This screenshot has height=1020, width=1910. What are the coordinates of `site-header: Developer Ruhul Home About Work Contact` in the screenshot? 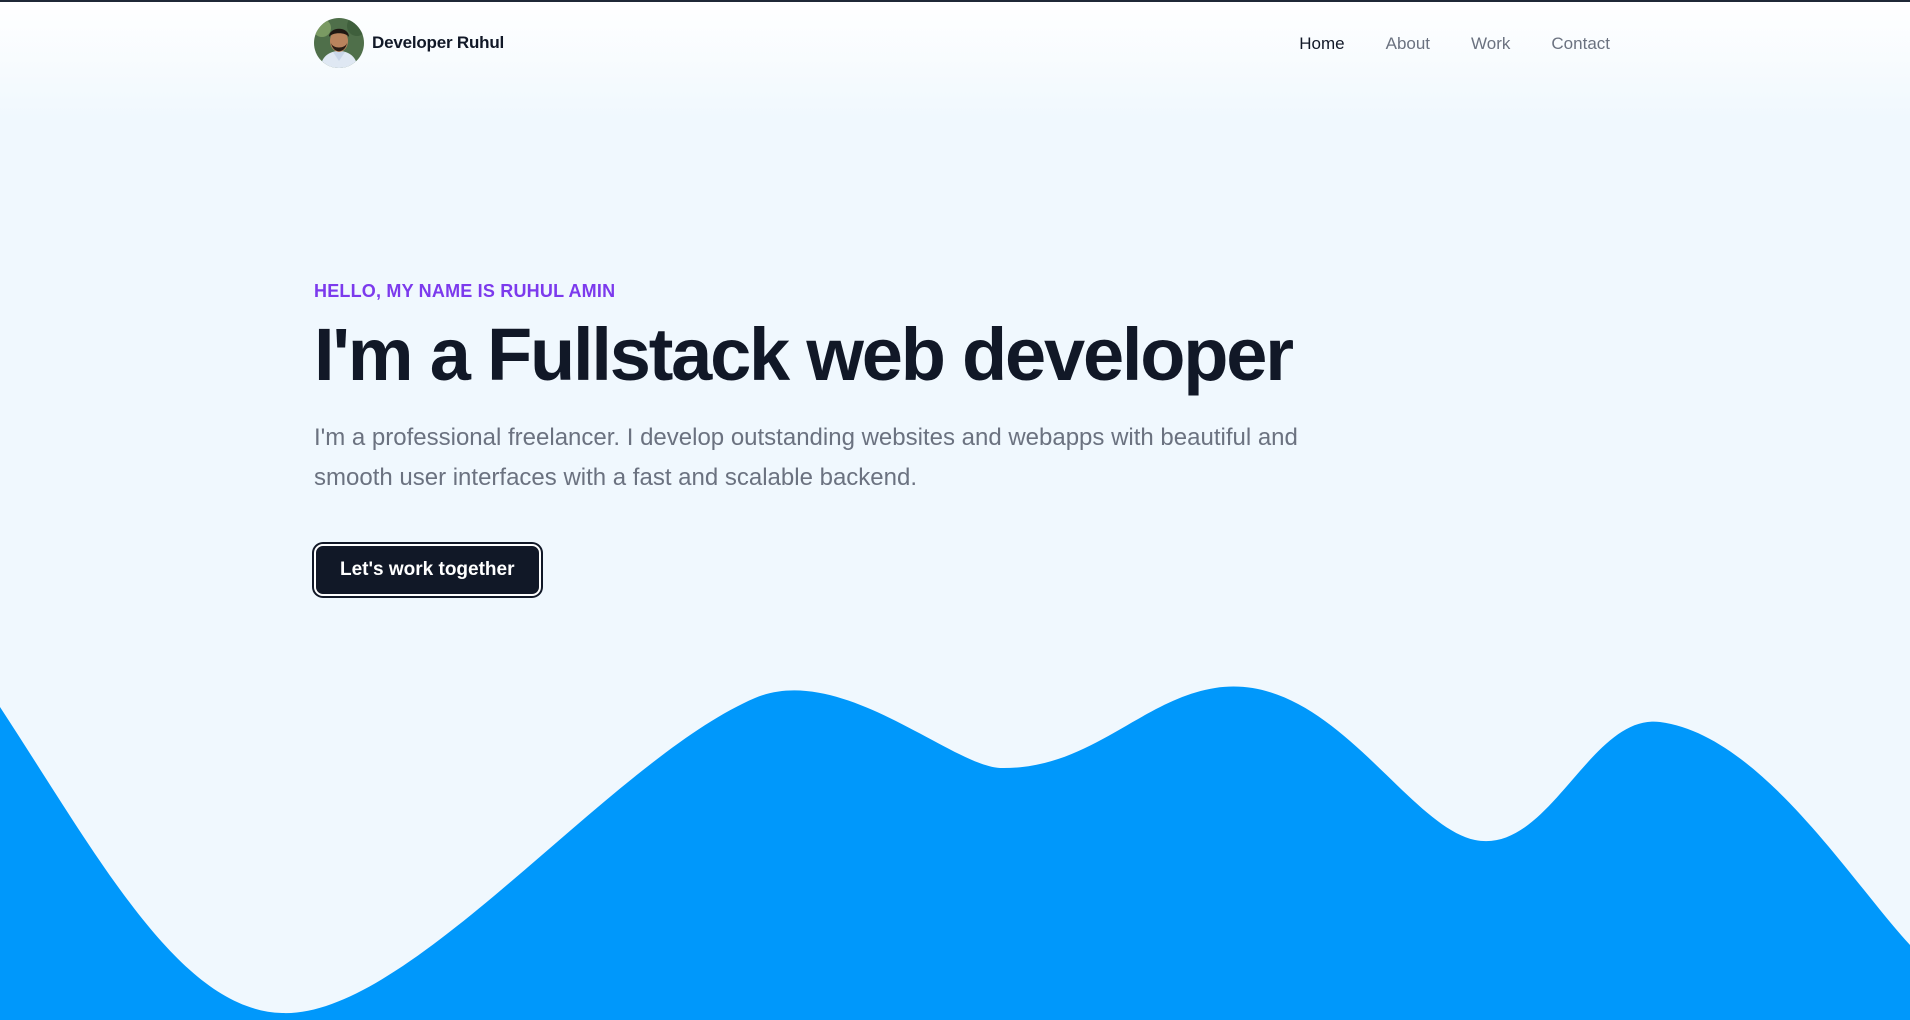 It's located at (955, 61).